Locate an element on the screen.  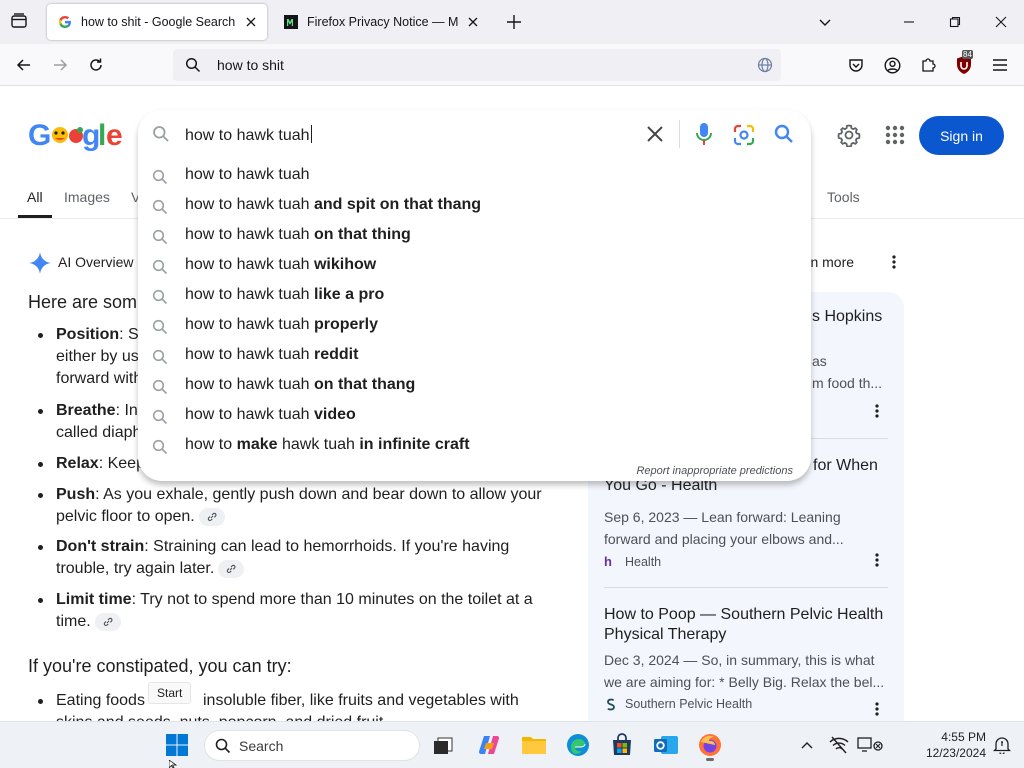
taskbar-search-box: Search is located at coordinates (312, 745).